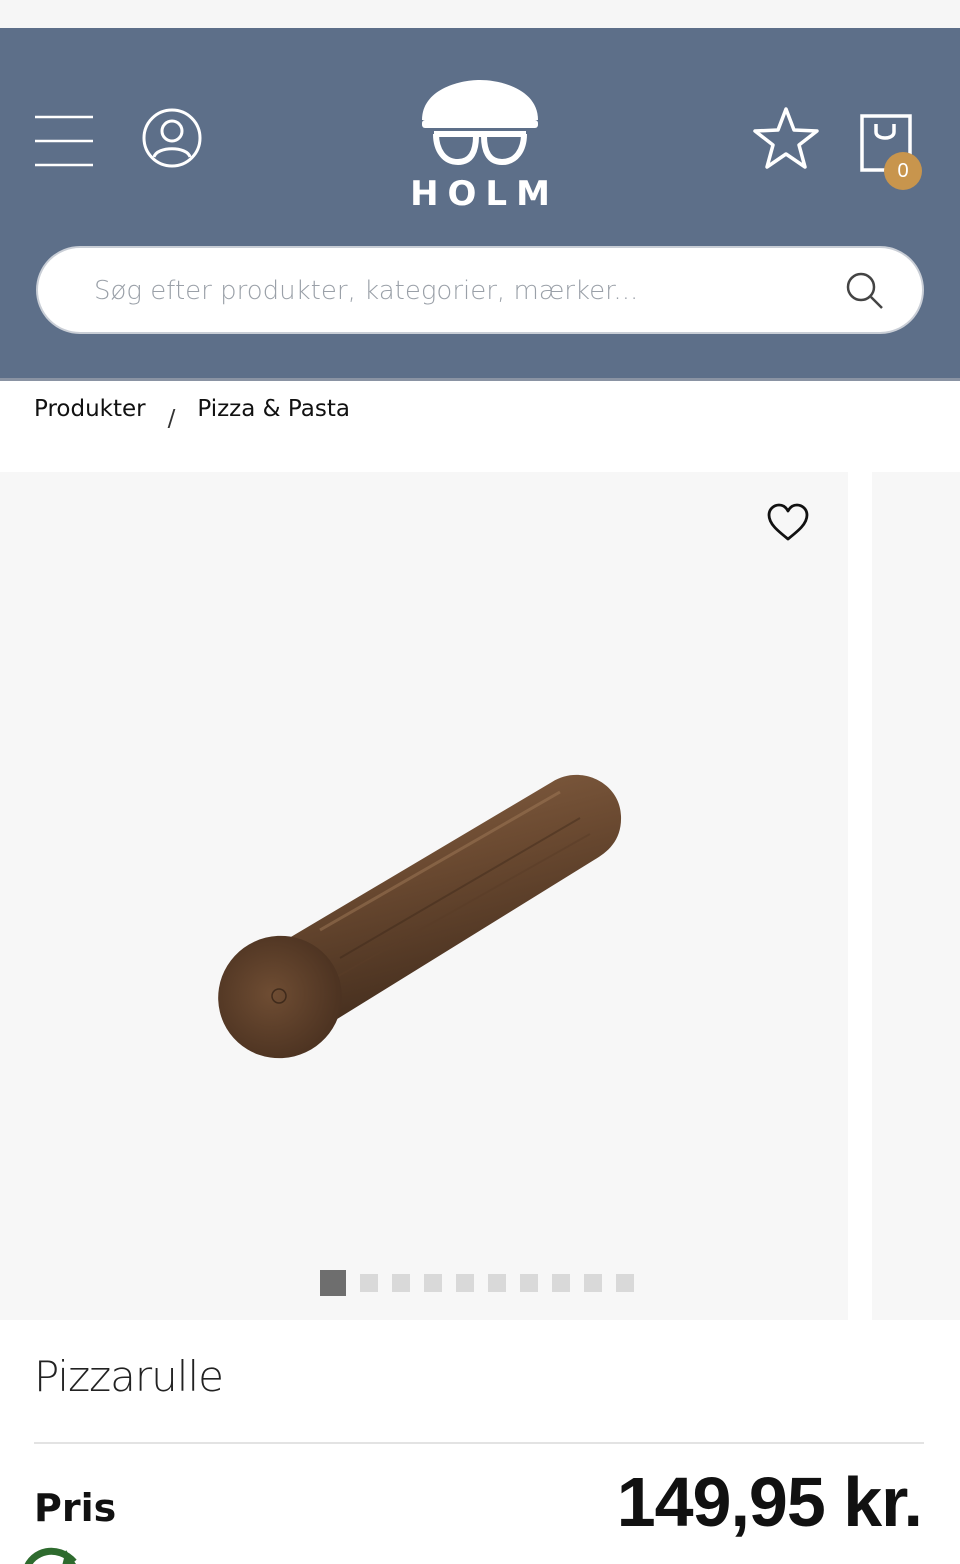  What do you see at coordinates (480, 379) in the screenshot?
I see `header-divider` at bounding box center [480, 379].